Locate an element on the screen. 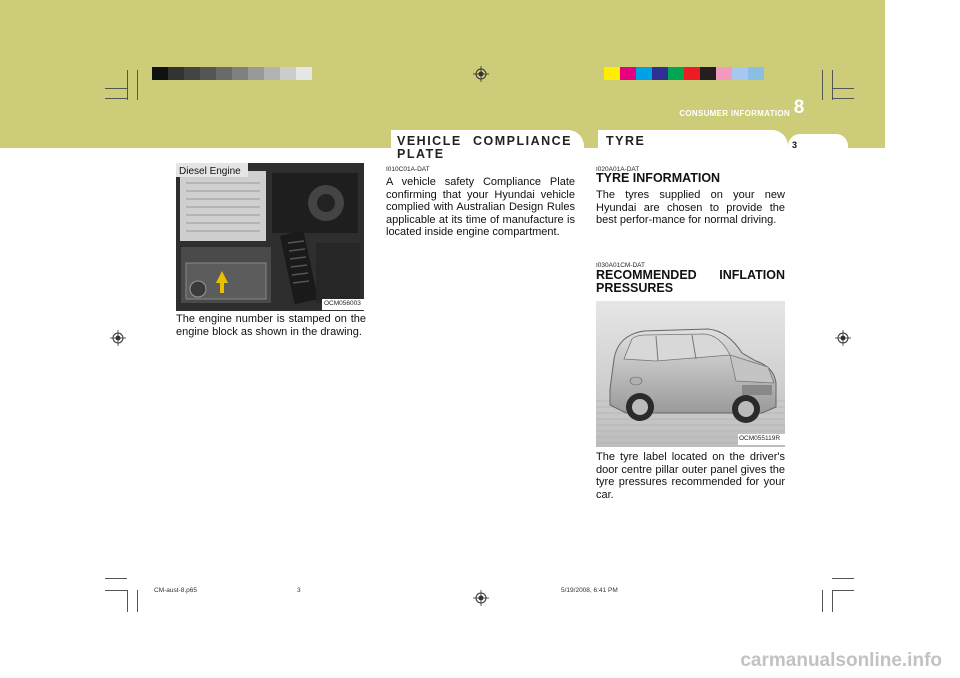  chapter-number: 8 is located at coordinates (799, 107).